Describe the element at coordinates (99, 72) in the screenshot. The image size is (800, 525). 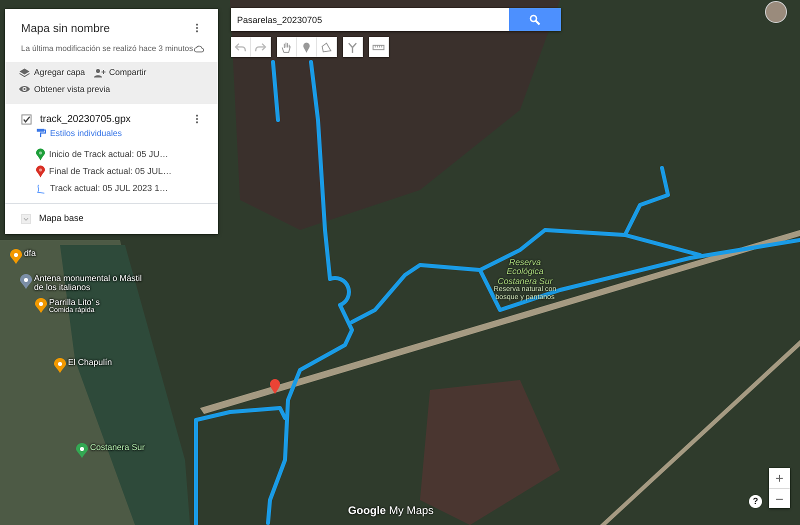
I see `person-add-icon` at that location.